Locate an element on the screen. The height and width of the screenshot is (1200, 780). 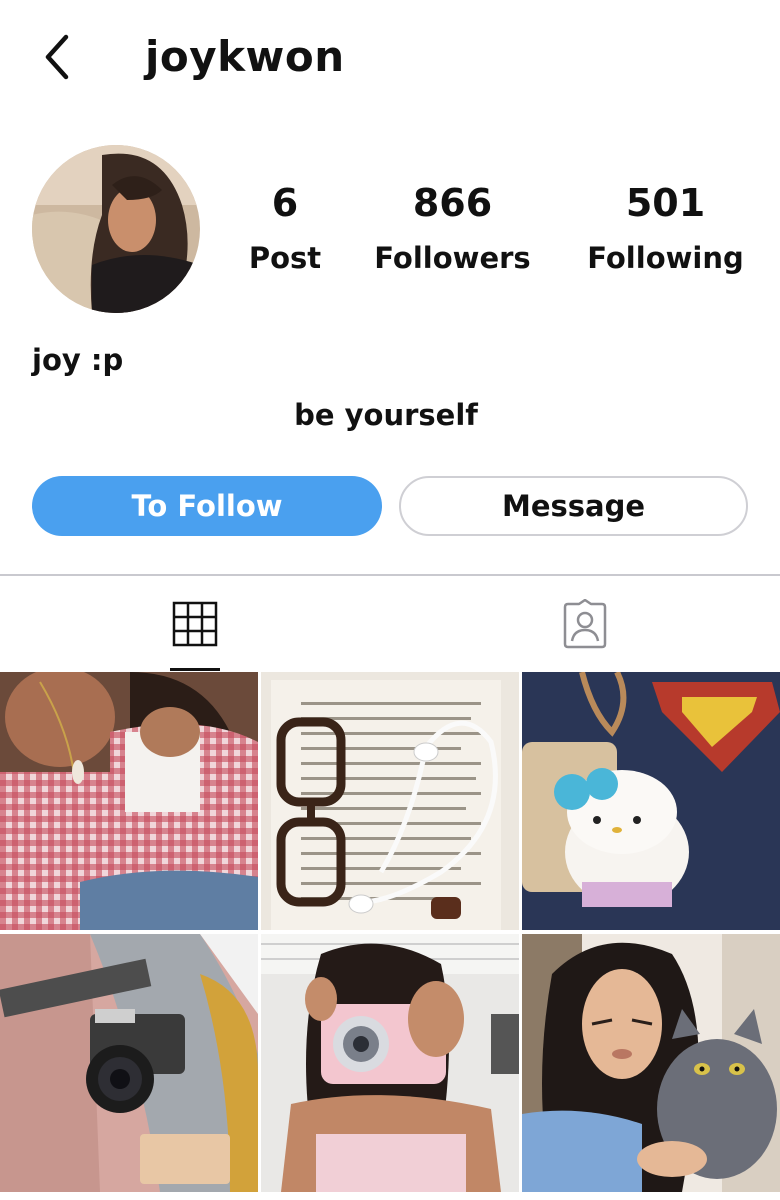
stat-posts: 6 Post is located at coordinates (285, 229).